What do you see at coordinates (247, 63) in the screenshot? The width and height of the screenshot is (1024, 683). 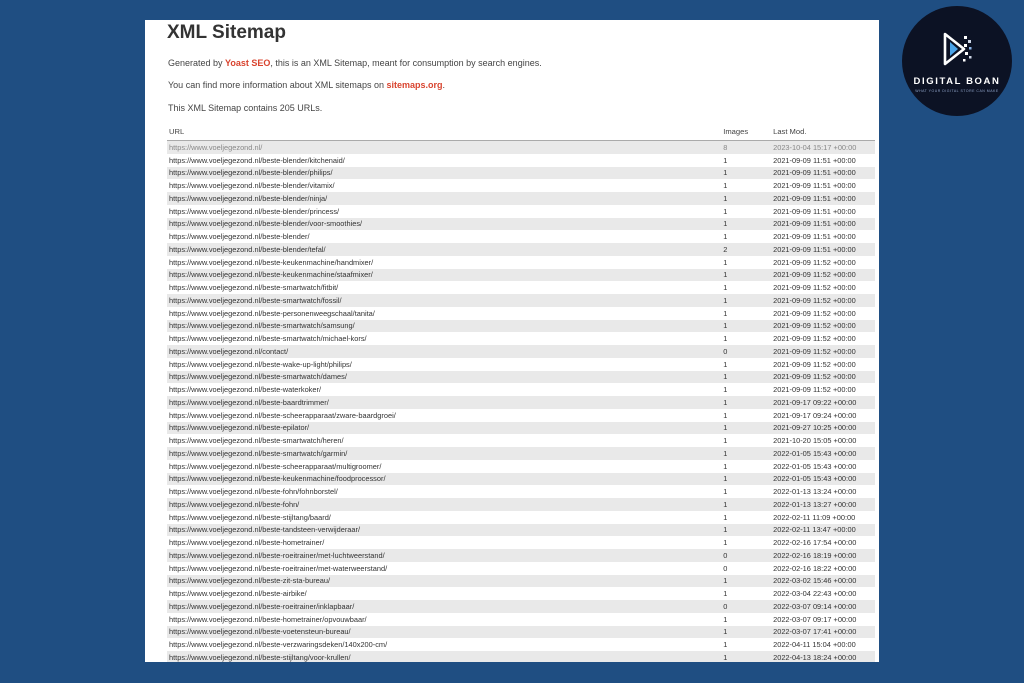 I see `yoast-seo-link: Yoast SEO` at bounding box center [247, 63].